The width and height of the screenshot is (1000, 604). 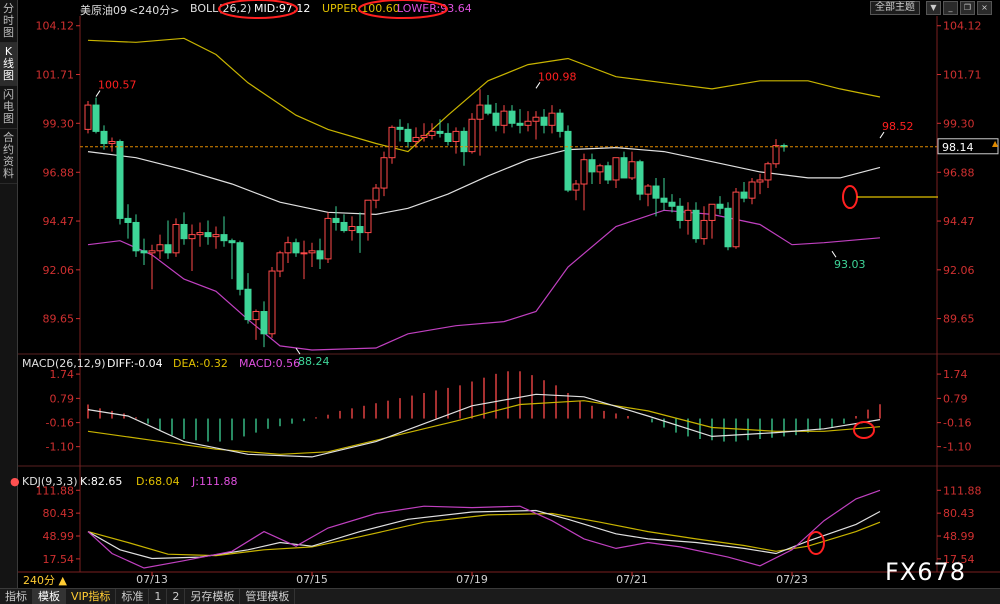 What do you see at coordinates (403, 9) in the screenshot?
I see `highlight-oval-lower` at bounding box center [403, 9].